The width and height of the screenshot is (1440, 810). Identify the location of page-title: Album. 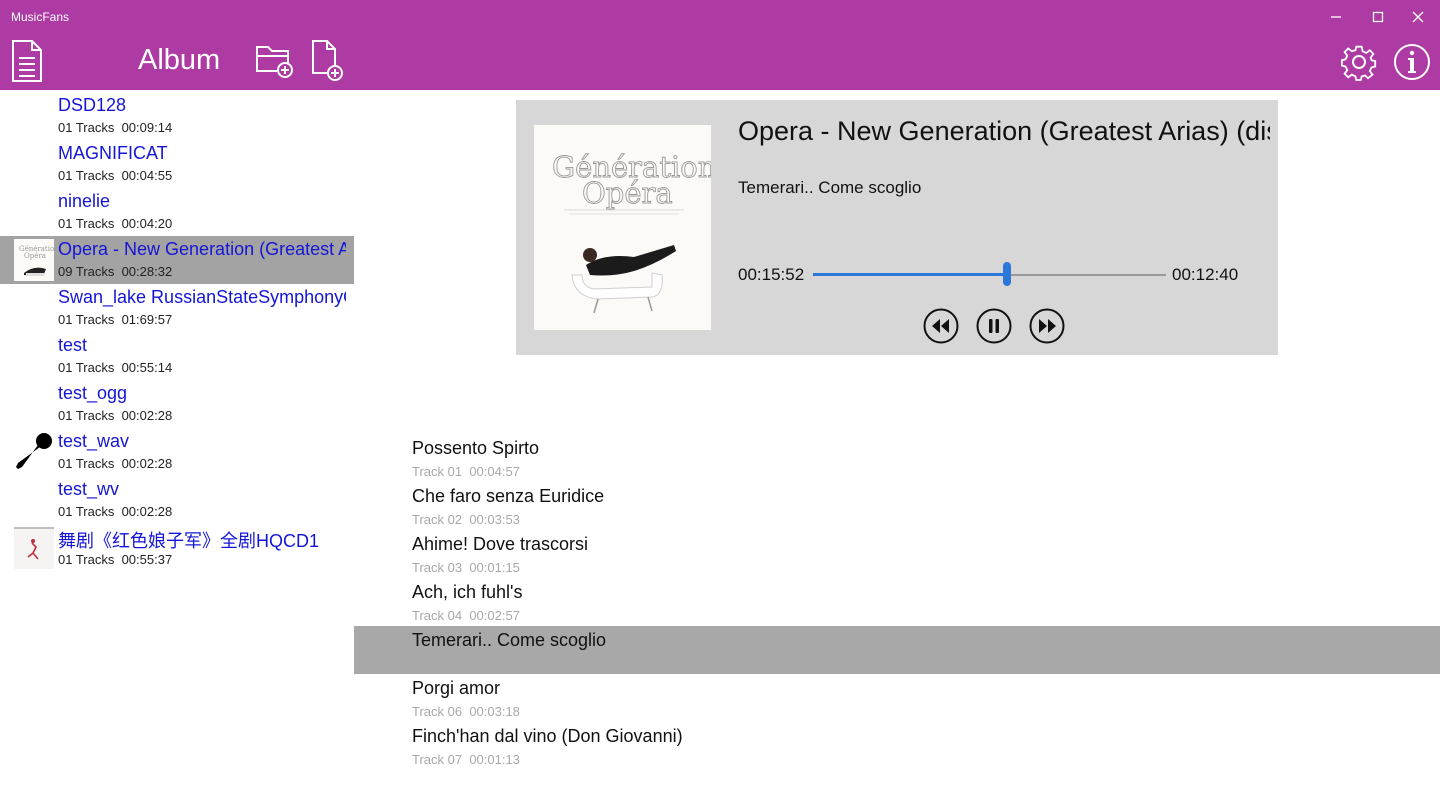
(179, 60).